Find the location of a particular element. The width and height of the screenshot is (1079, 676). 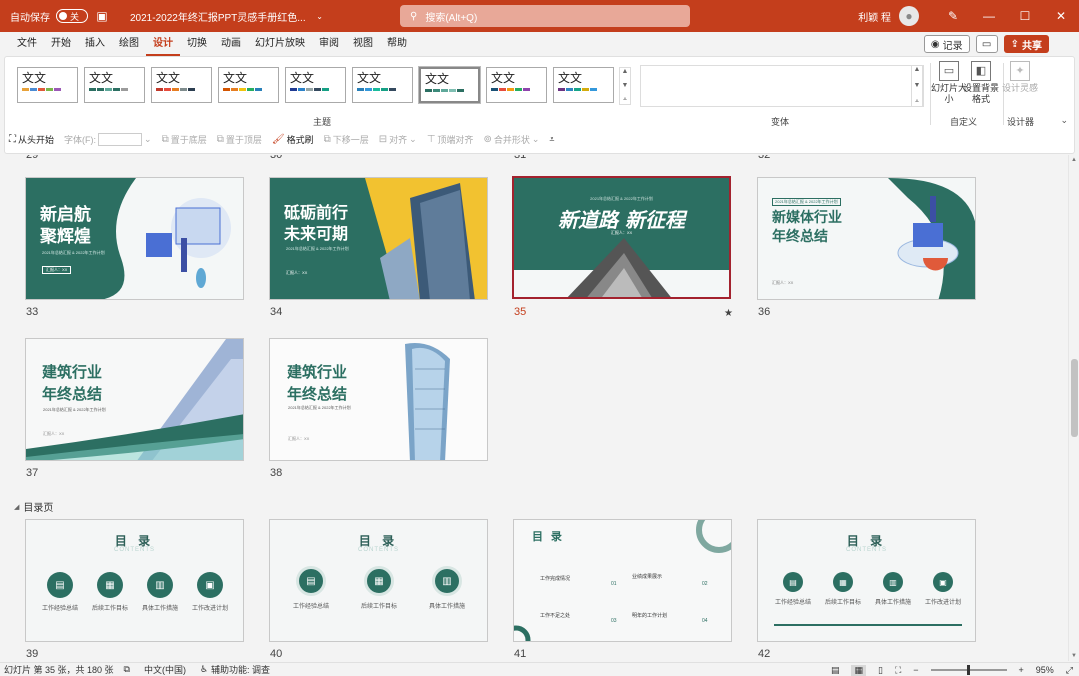

avatar: ● is located at coordinates (909, 16).